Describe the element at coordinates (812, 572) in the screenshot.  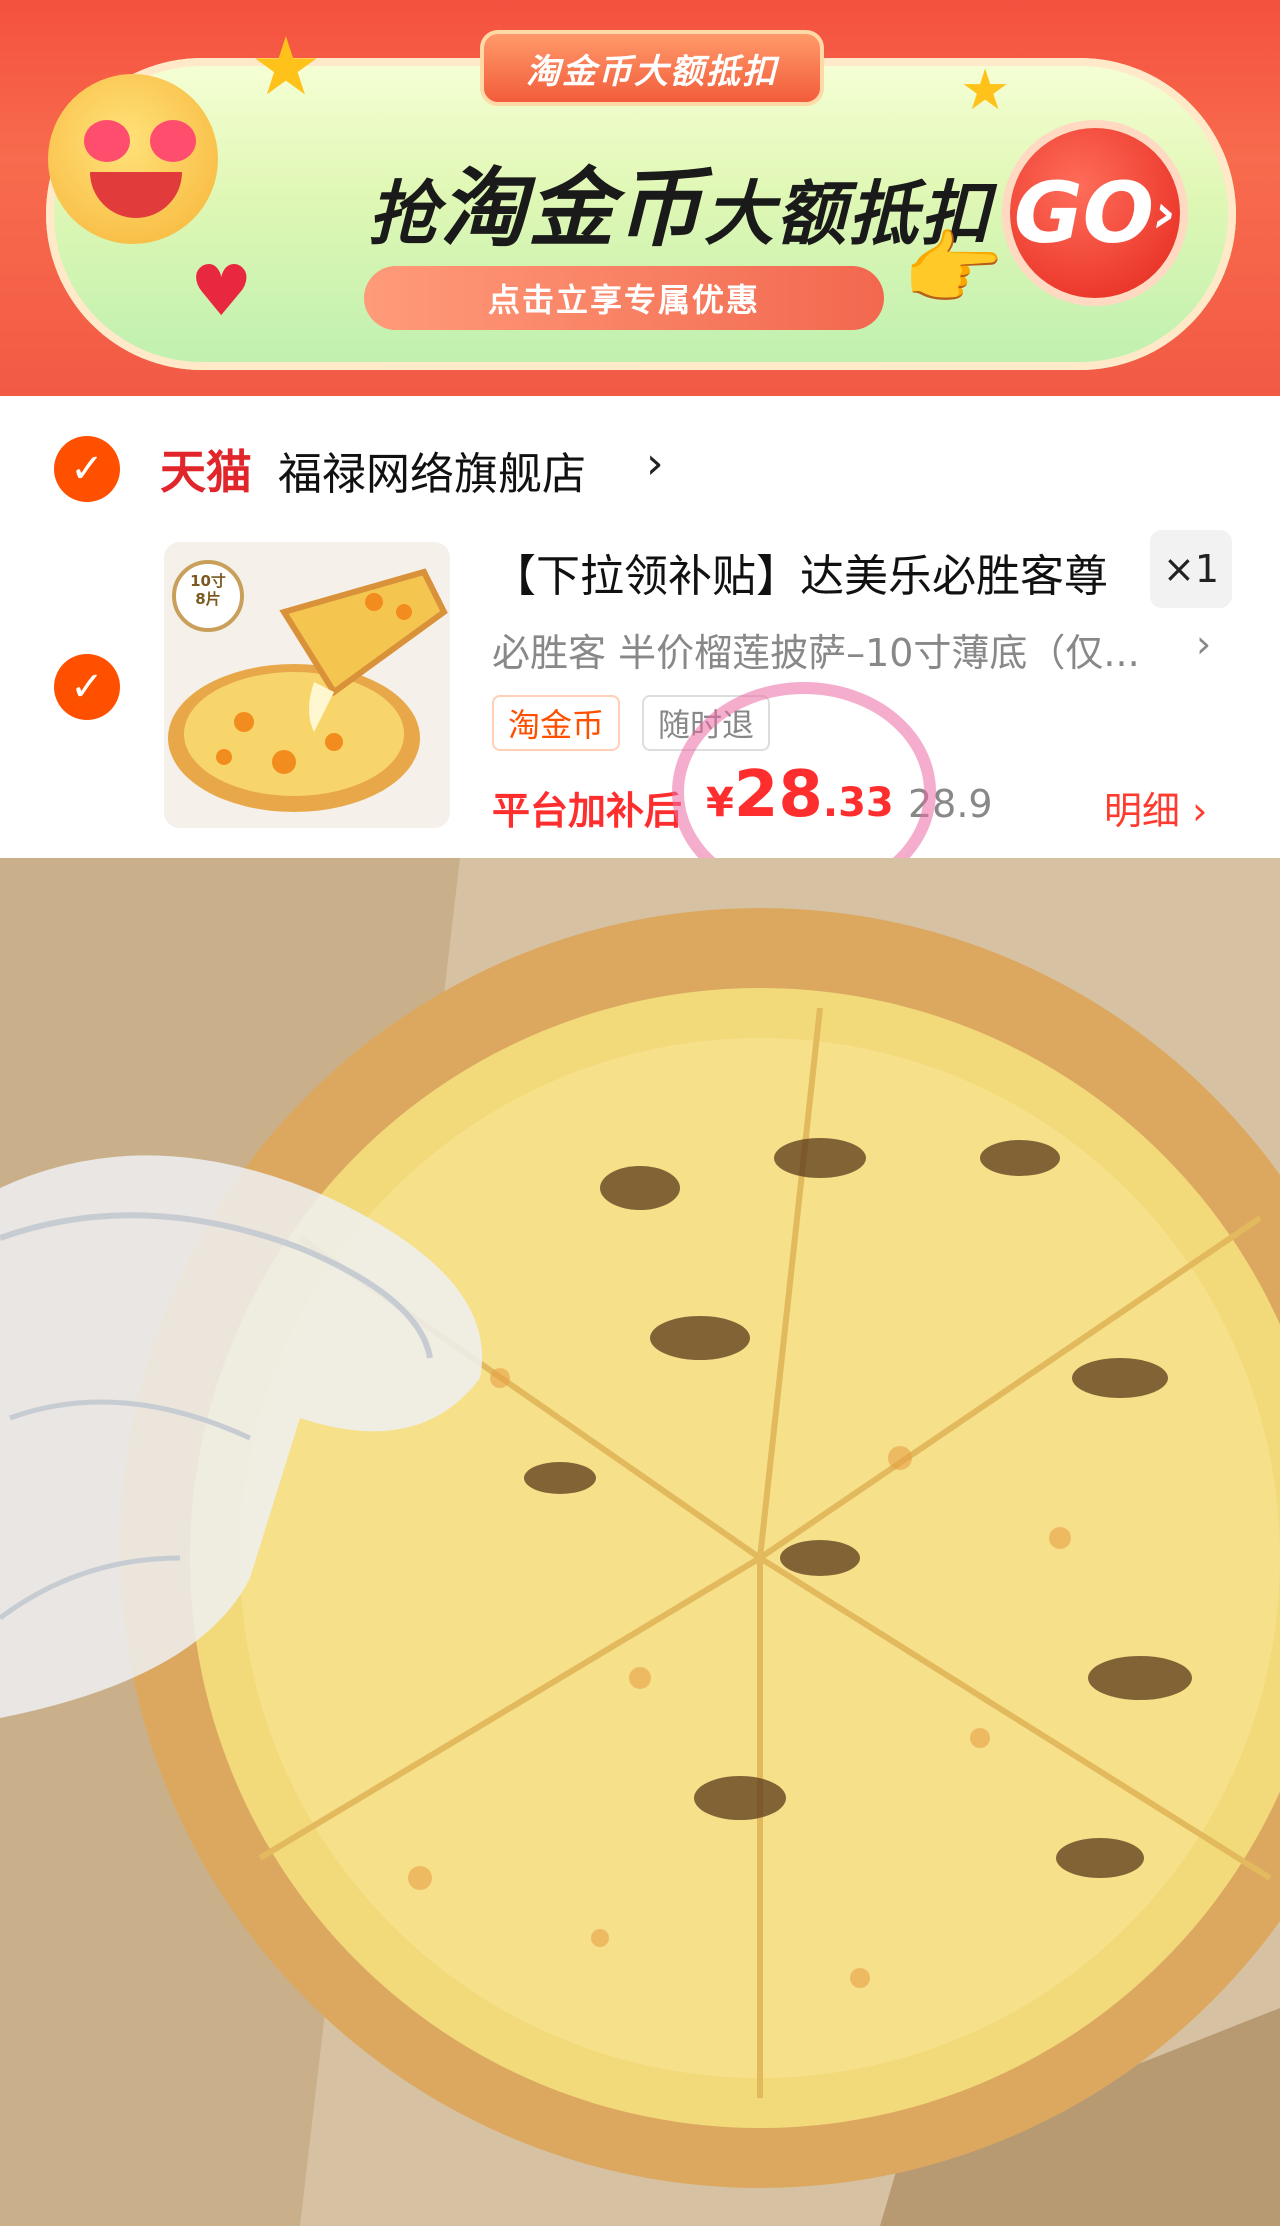
I see `item-title: 【下拉领补贴】达美乐必胜客尊` at that location.